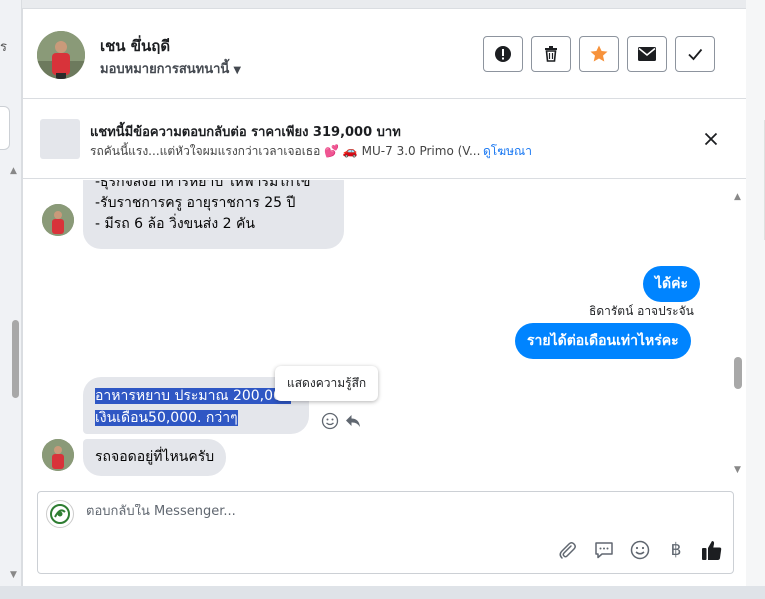  I want to click on contact-name: เชน ขึ่นฤดี, so click(135, 46).